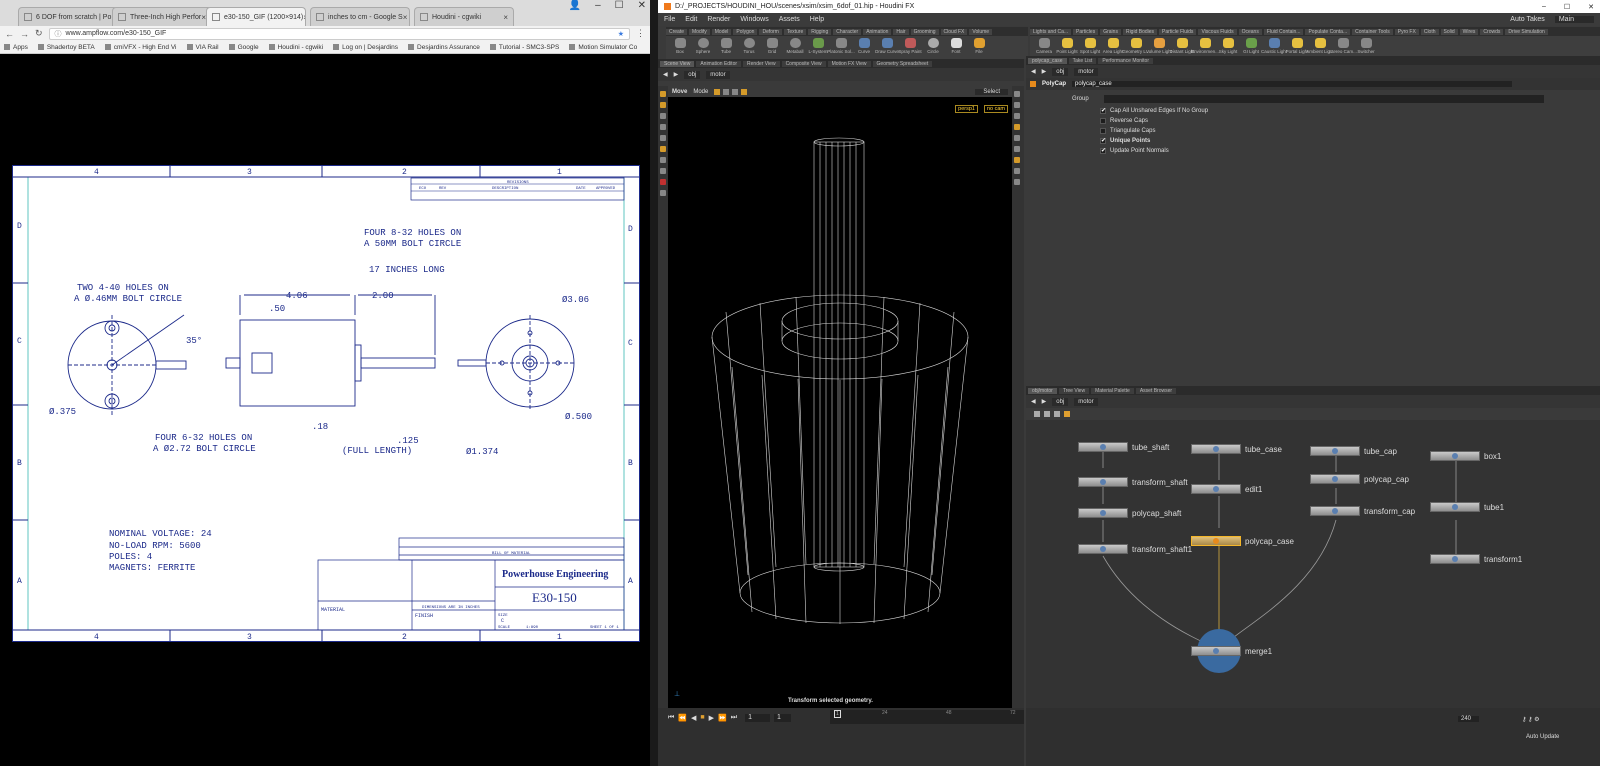  Describe the element at coordinates (1574, 19) in the screenshot. I see `desktop-select: Main` at that location.